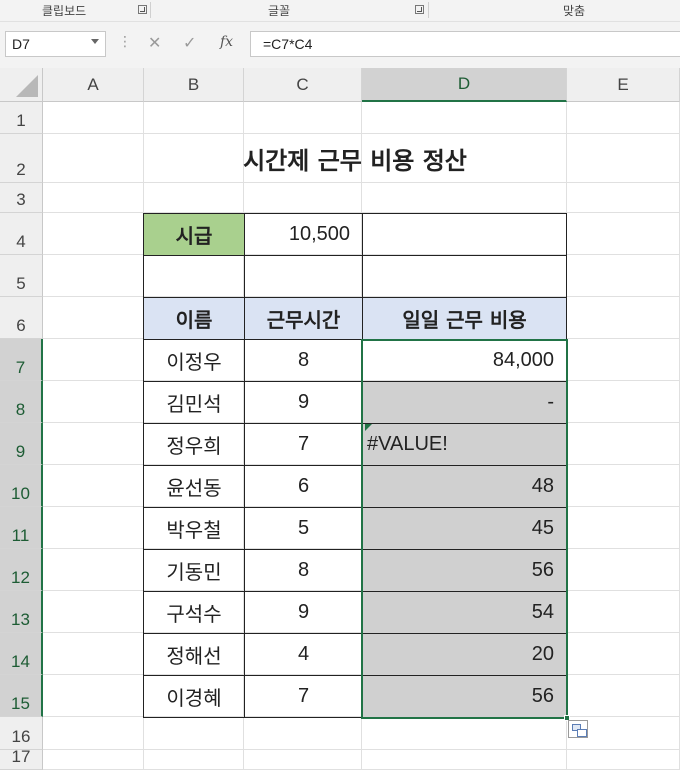 This screenshot has height=770, width=680. What do you see at coordinates (21, 234) in the screenshot?
I see `row-header-4: 4` at bounding box center [21, 234].